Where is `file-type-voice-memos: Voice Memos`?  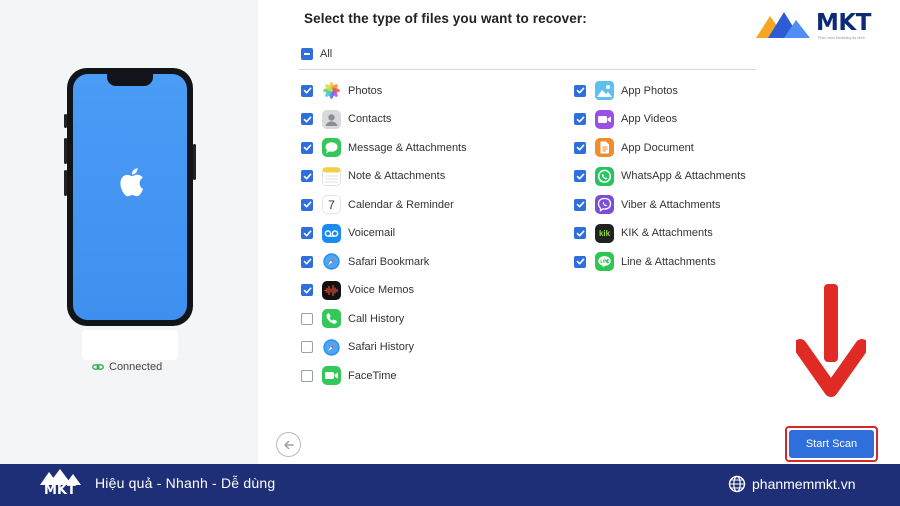 file-type-voice-memos: Voice Memos is located at coordinates (358, 290).